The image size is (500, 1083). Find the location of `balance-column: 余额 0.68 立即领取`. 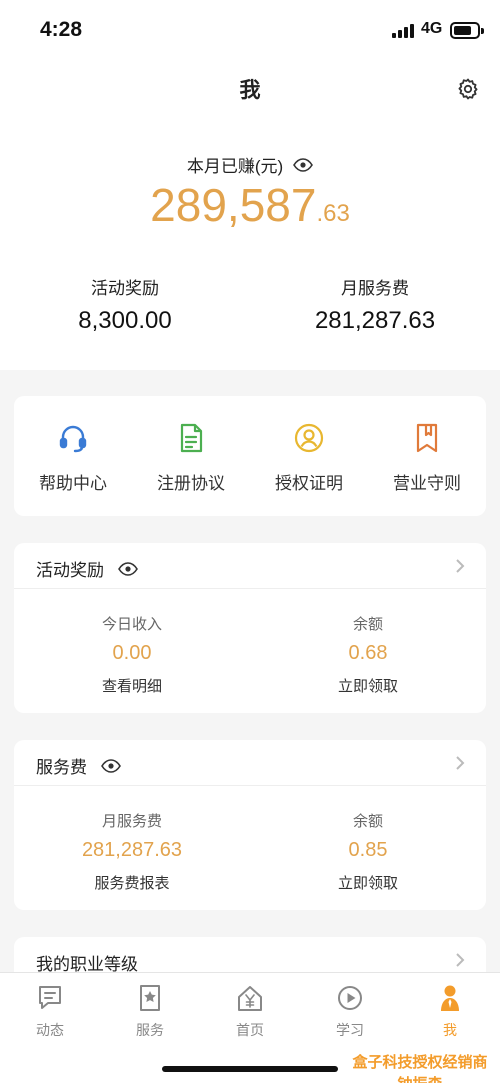

balance-column: 余额 0.68 立即领取 is located at coordinates (368, 654).